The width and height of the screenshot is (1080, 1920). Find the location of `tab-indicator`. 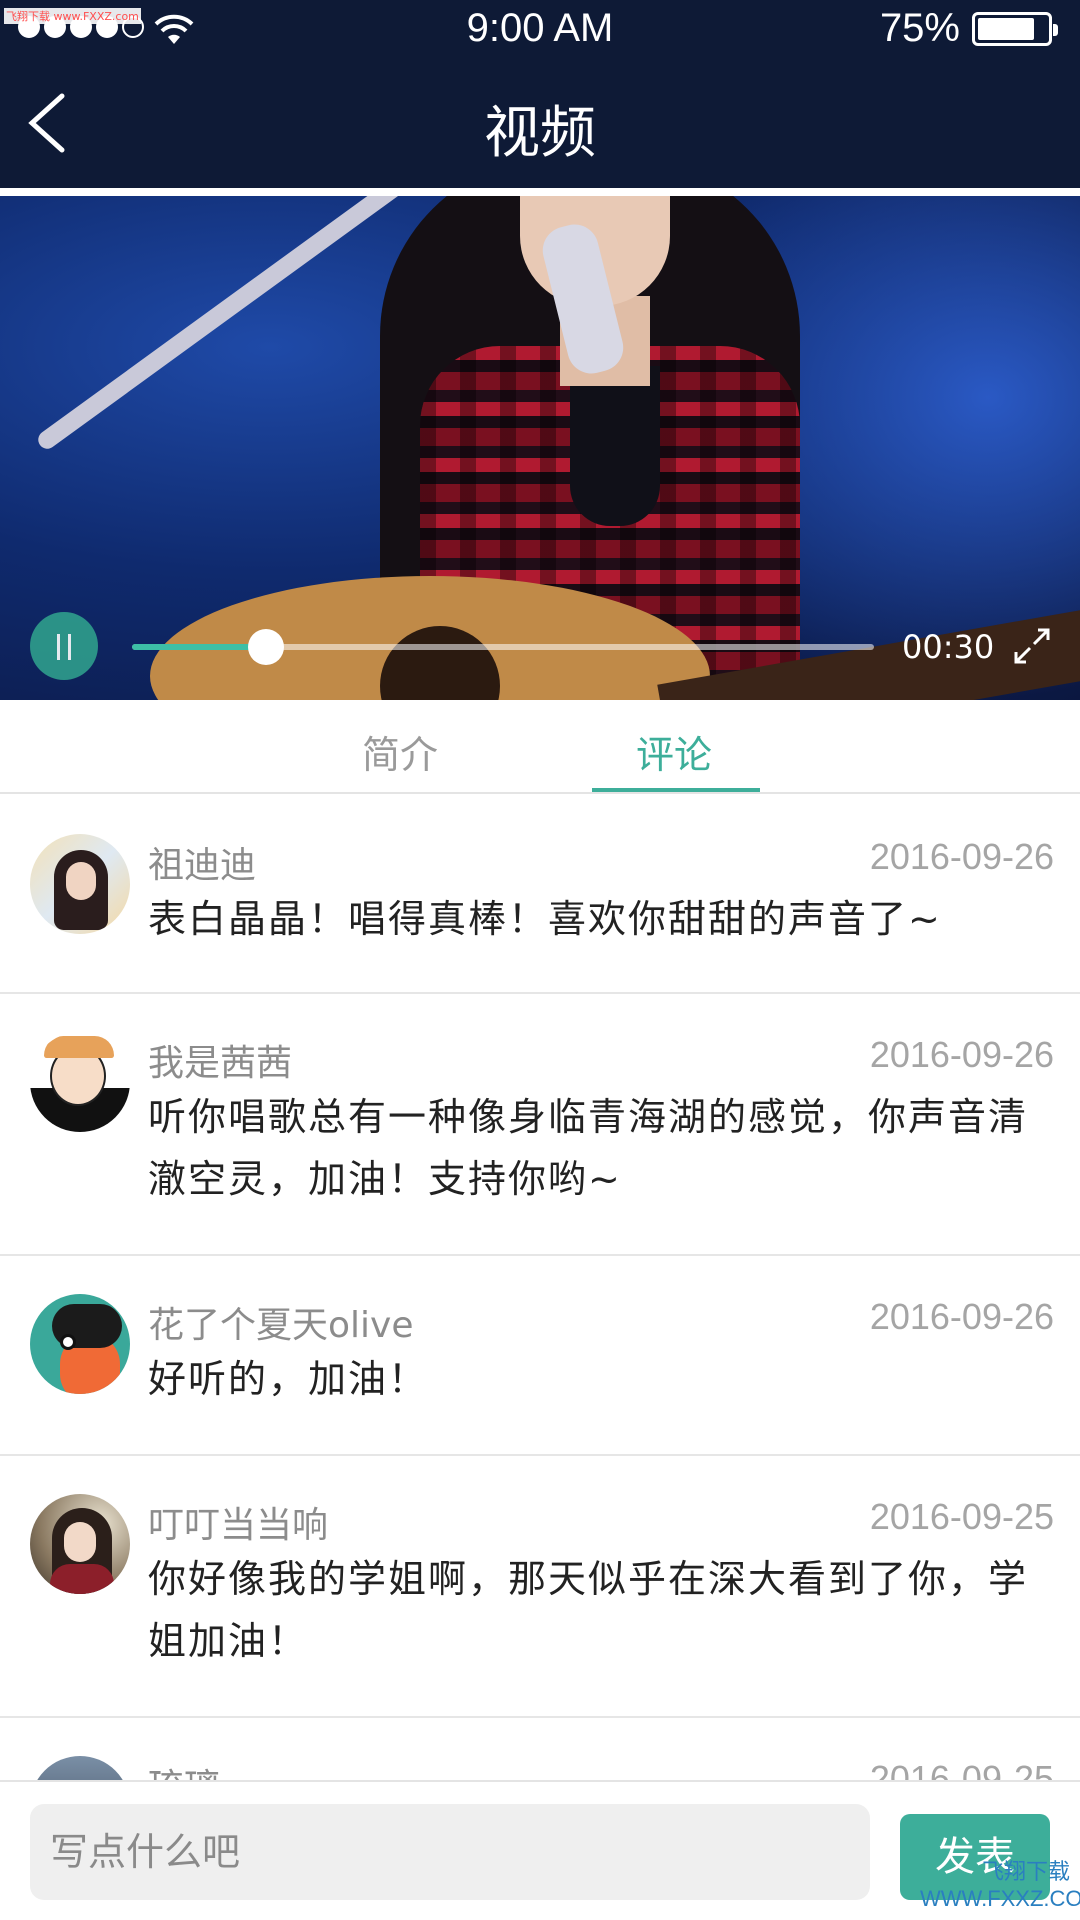

tab-indicator is located at coordinates (676, 790).